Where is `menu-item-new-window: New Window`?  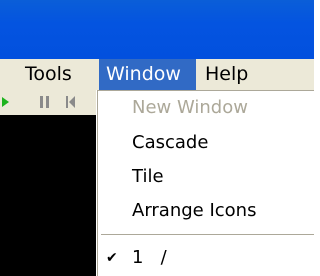
menu-item-new-window: New Window is located at coordinates (190, 107).